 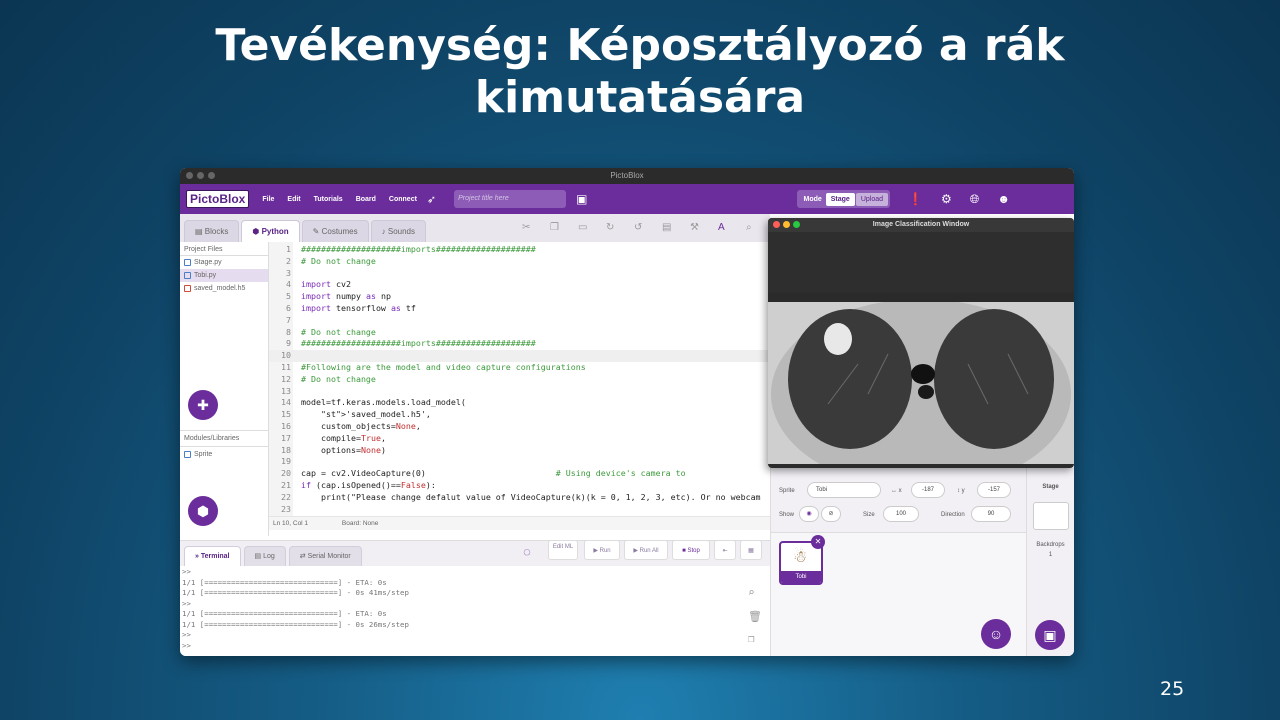 I want to click on code-line: 7, so click(x=519, y=321).